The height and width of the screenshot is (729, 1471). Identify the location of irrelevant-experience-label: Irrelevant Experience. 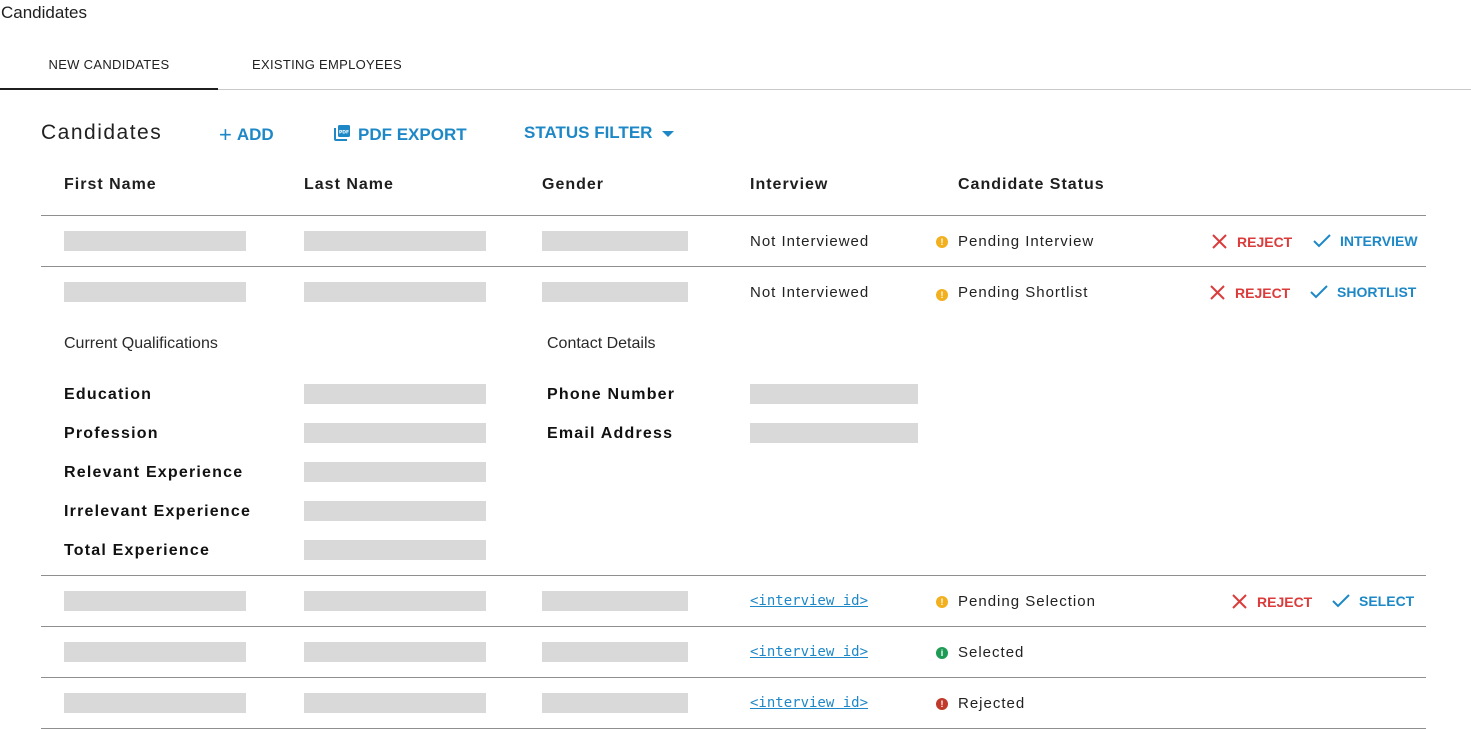
(158, 511).